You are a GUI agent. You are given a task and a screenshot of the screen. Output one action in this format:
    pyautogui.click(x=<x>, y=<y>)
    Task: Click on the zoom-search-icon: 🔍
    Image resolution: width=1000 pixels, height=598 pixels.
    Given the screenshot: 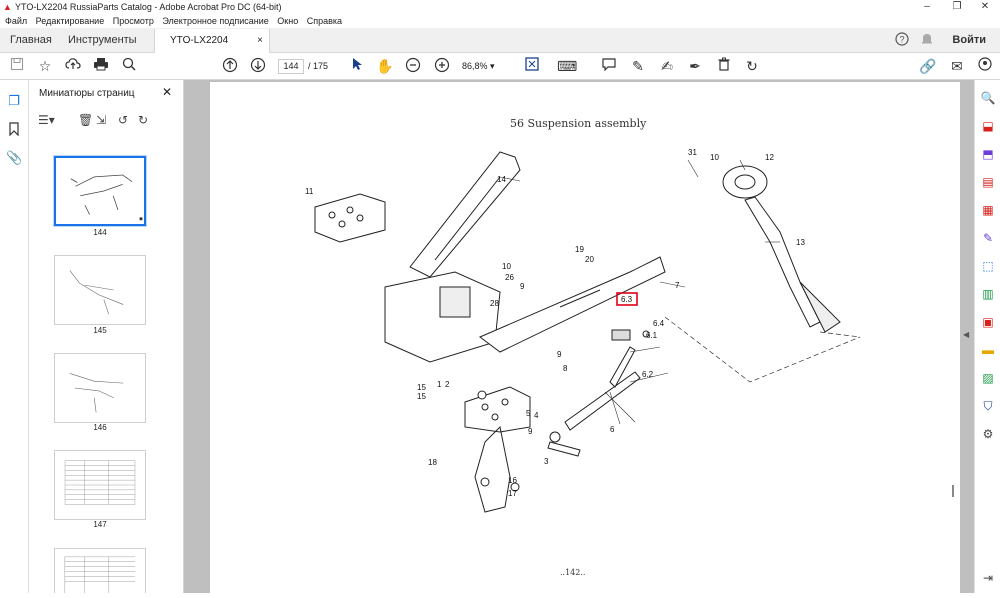 What is the action you would take?
    pyautogui.click(x=988, y=98)
    